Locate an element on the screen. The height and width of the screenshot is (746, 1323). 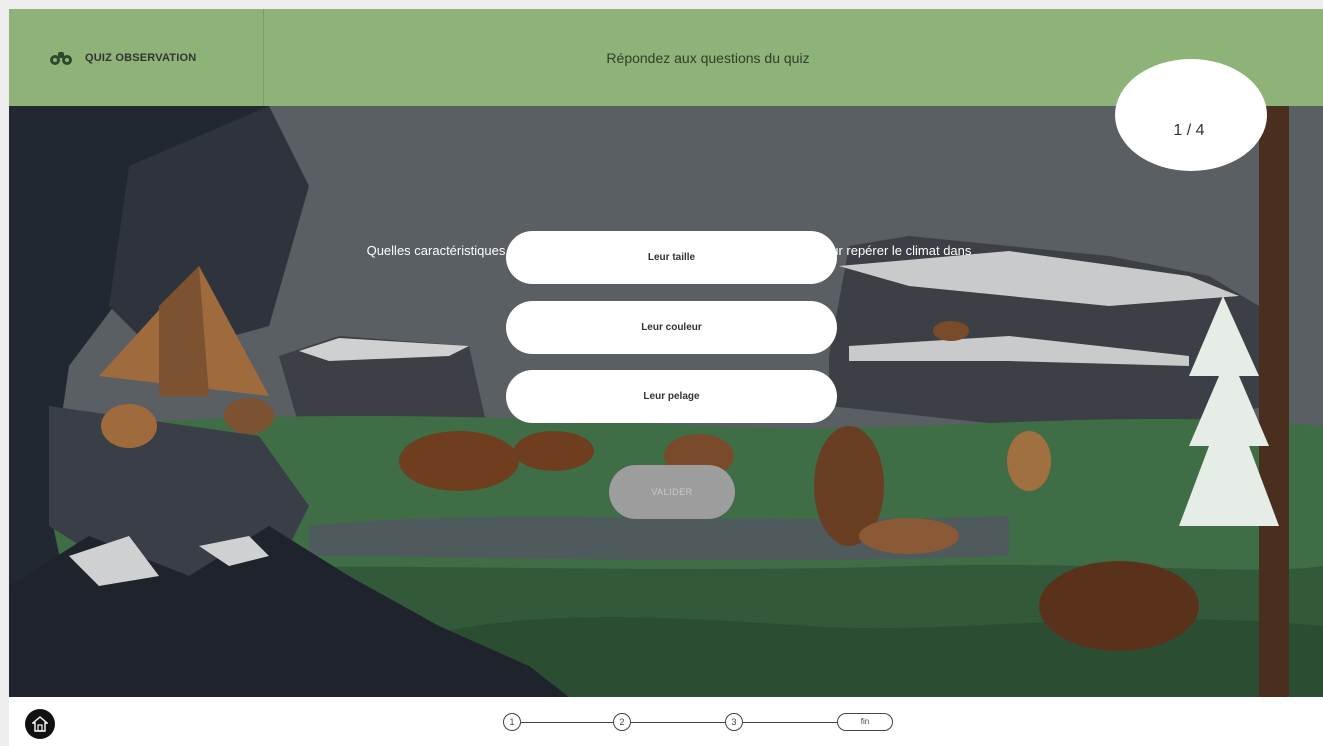
question-counter: 1 / 4 is located at coordinates (1189, 130).